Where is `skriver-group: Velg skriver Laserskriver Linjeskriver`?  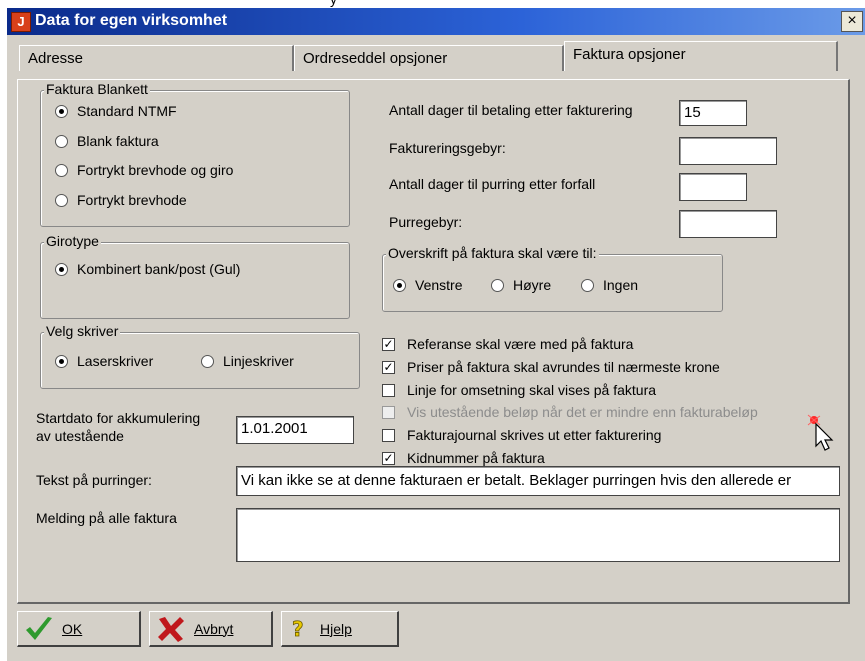
skriver-group: Velg skriver Laserskriver Linjeskriver is located at coordinates (200, 356).